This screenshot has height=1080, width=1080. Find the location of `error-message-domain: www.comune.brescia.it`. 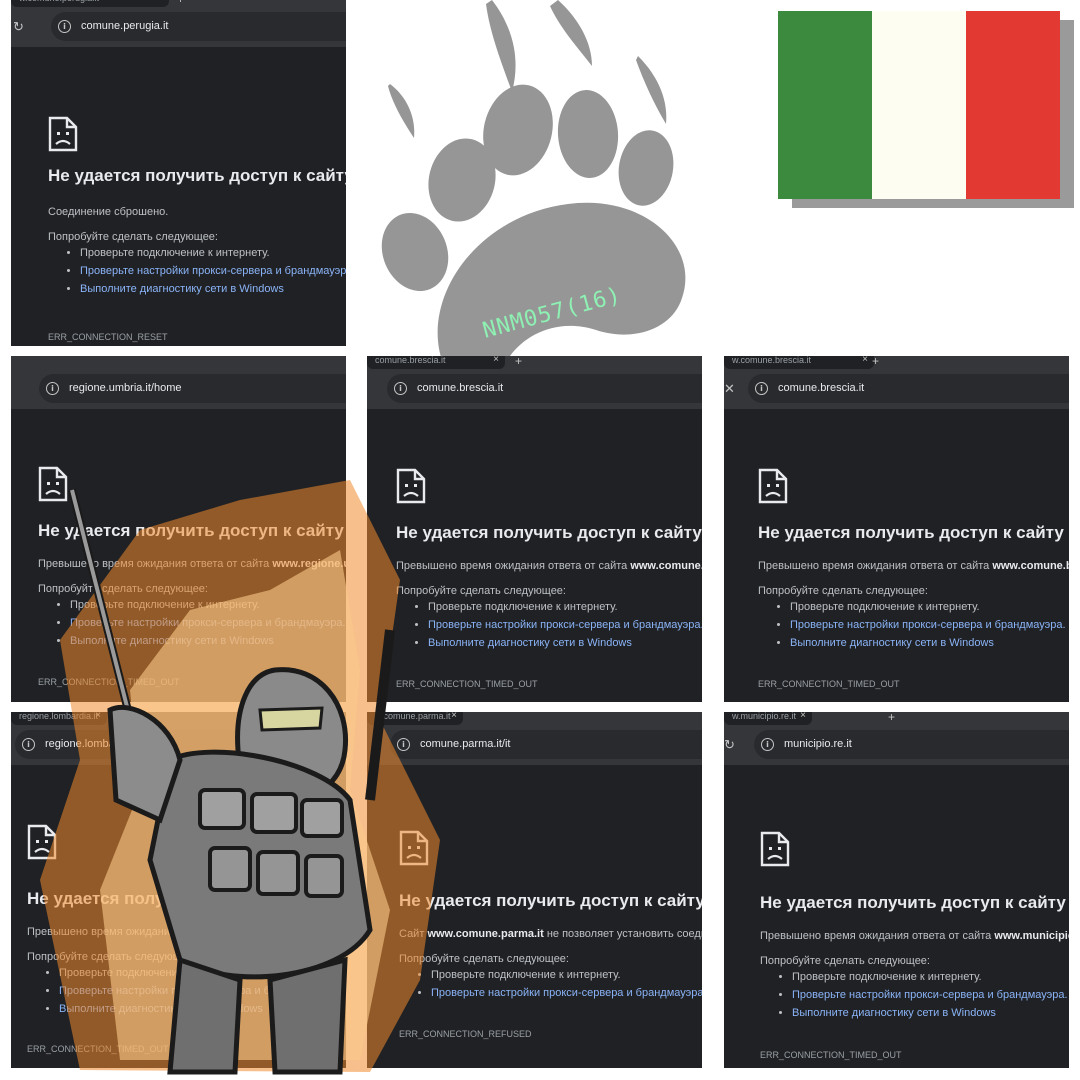

error-message-domain: www.comune.brescia.it is located at coordinates (666, 566).